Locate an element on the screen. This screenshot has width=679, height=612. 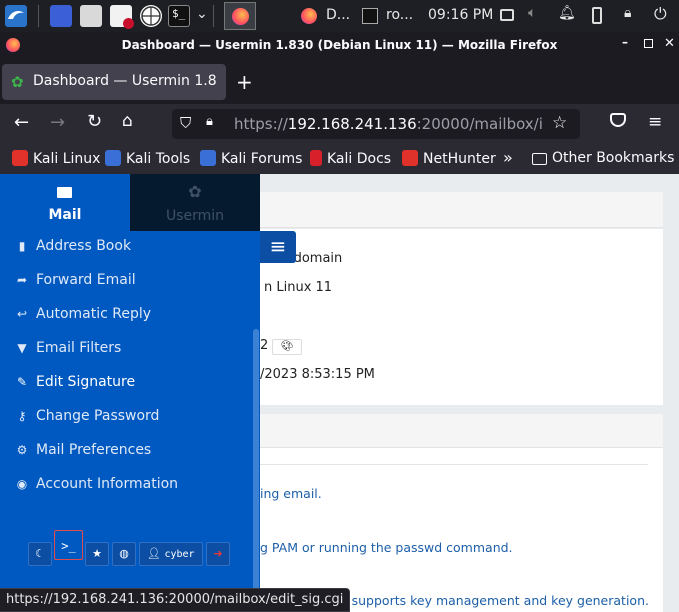
new-tab-button: + is located at coordinates (244, 82).